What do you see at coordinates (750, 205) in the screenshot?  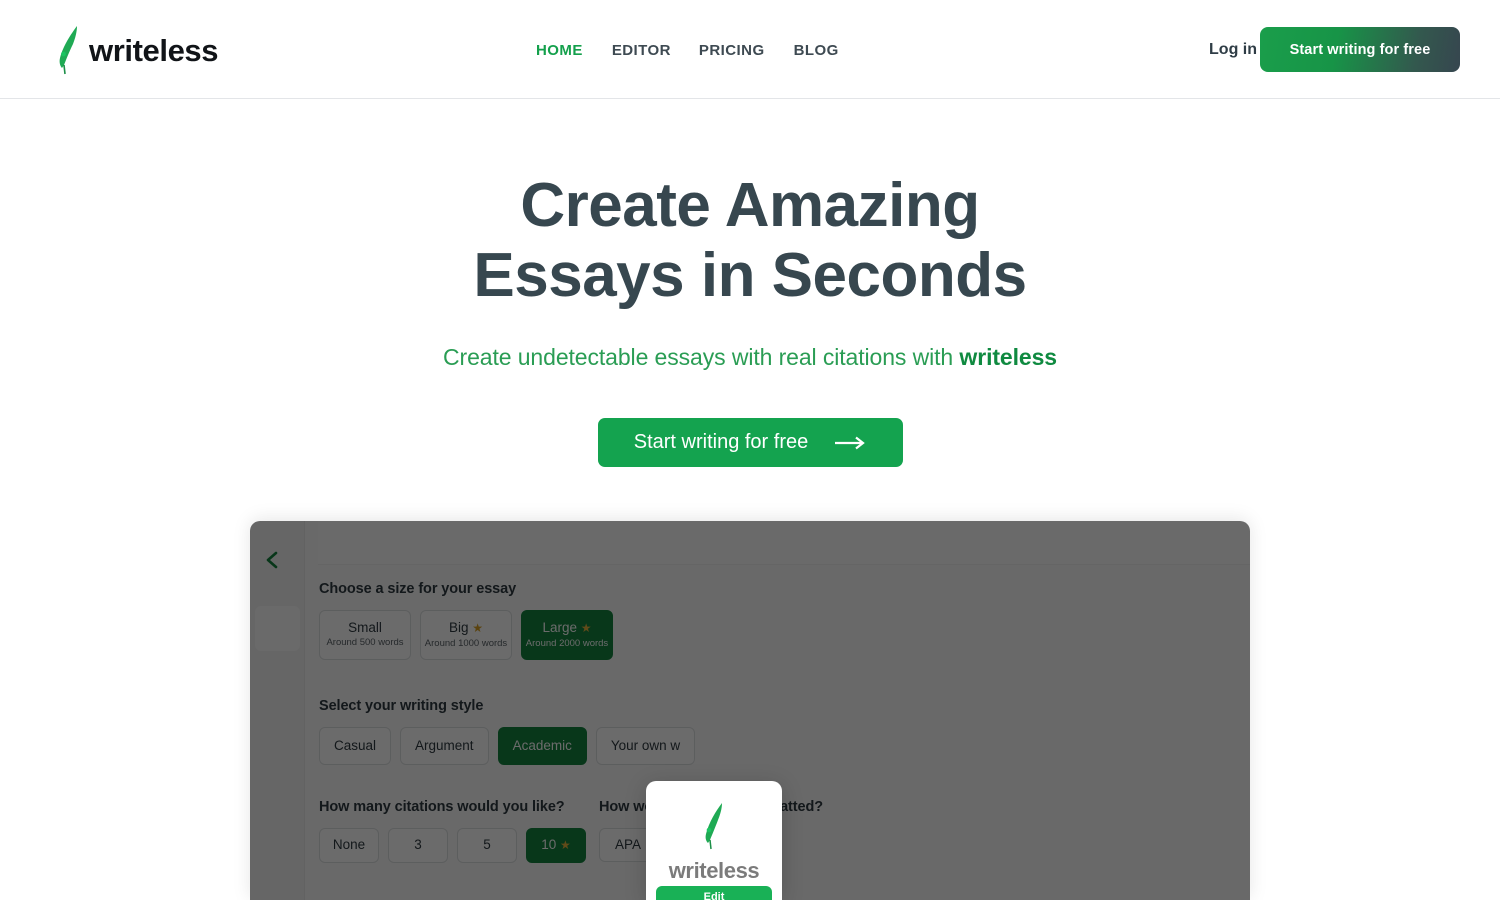 I see `hero-title-line-1: Create Amazing` at bounding box center [750, 205].